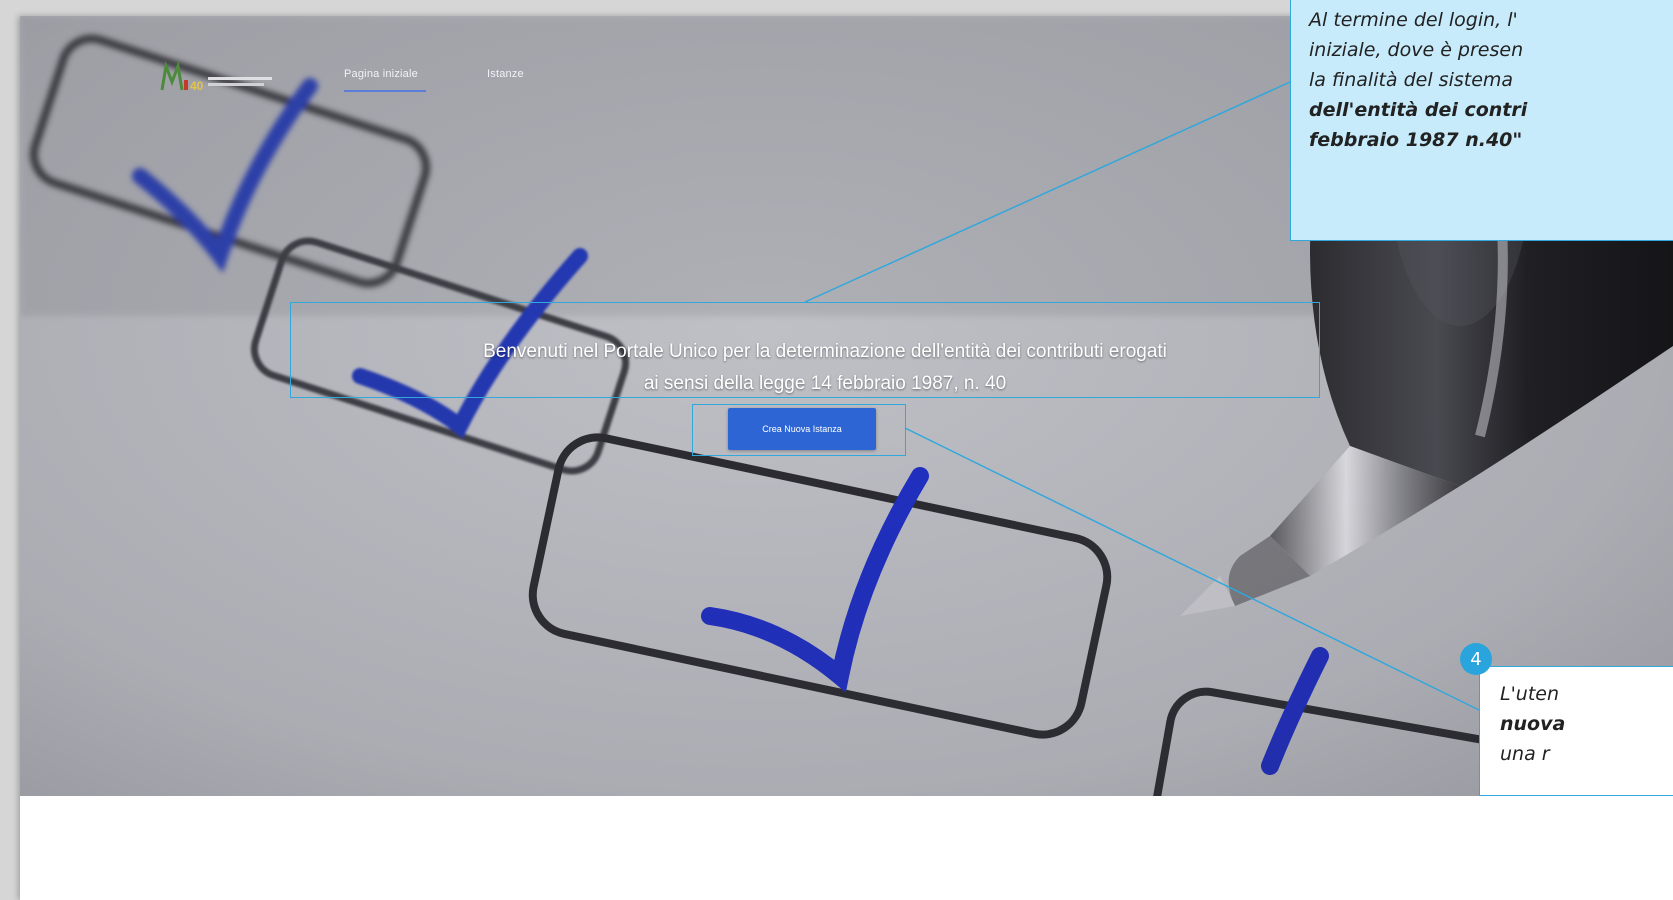  I want to click on site-logo: 40, so click(218, 78).